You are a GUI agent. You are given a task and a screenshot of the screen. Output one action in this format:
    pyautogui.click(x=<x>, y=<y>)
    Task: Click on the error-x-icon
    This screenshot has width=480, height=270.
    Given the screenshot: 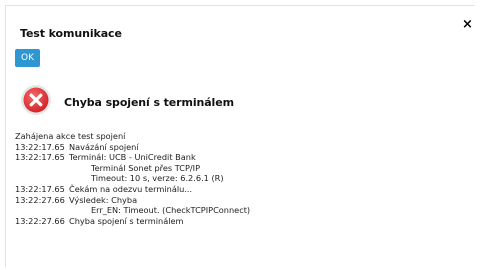 What is the action you would take?
    pyautogui.click(x=36, y=100)
    